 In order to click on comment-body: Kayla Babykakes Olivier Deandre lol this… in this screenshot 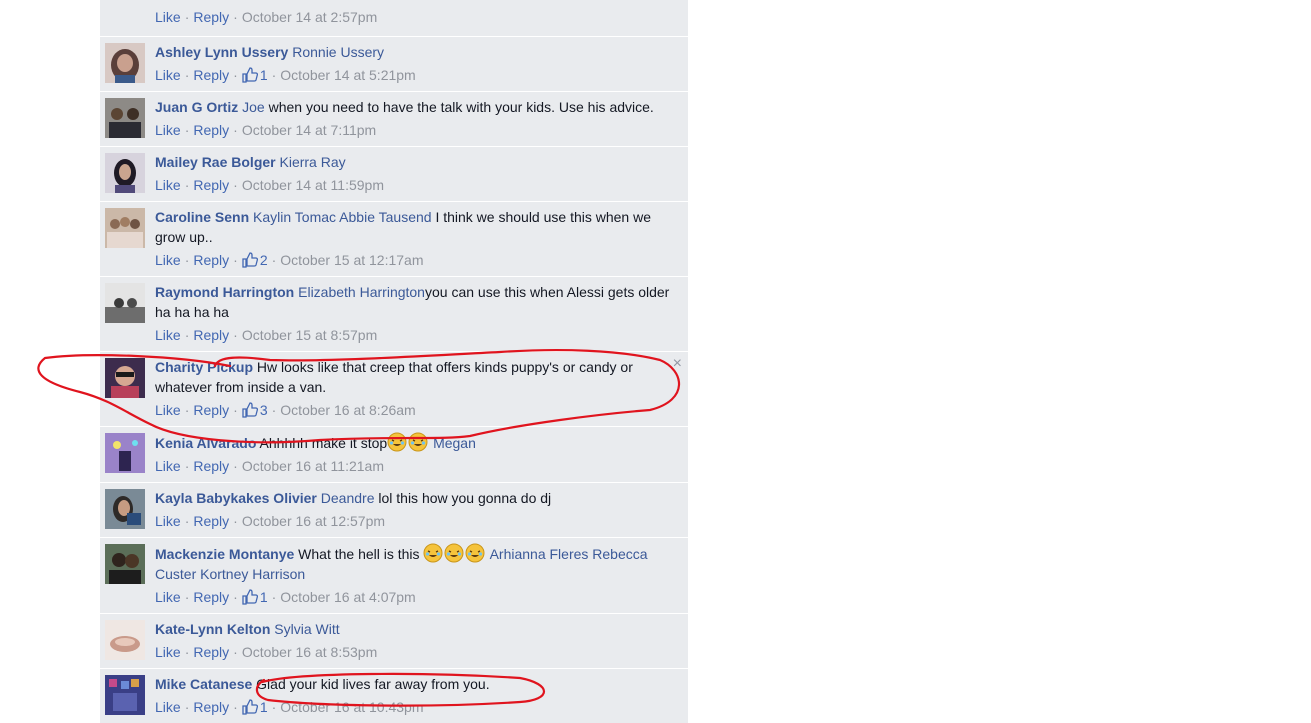, I will do `click(417, 498)`.